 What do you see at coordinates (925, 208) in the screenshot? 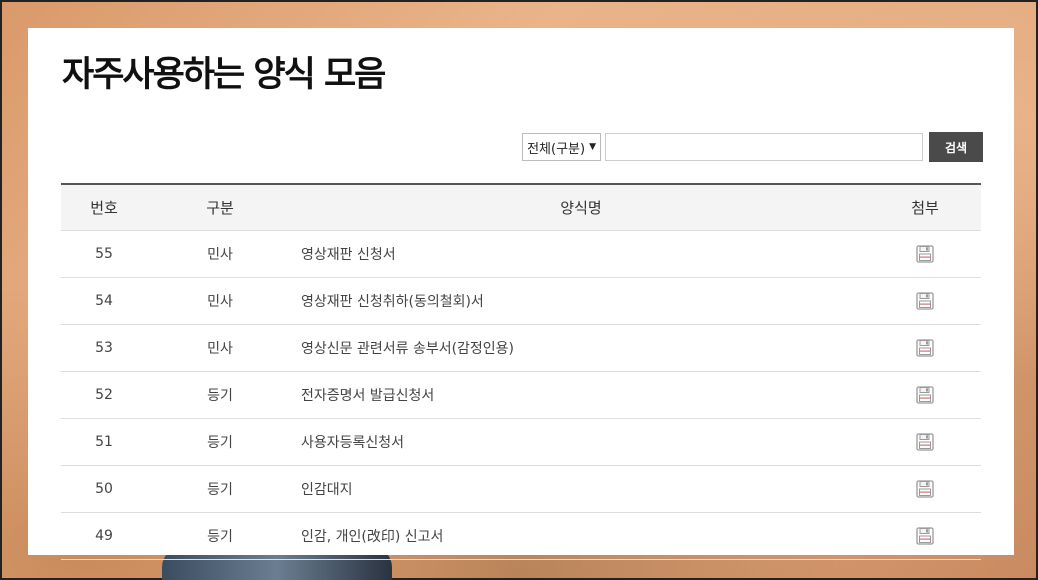
I see `header-attachment: 첨부` at bounding box center [925, 208].